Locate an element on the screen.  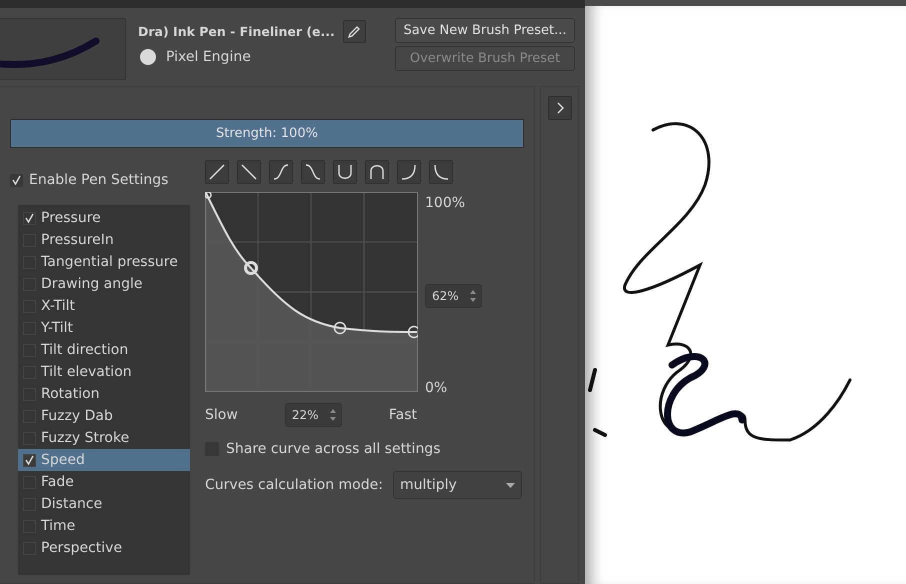
sensor-item: Drawing angle is located at coordinates (104, 284).